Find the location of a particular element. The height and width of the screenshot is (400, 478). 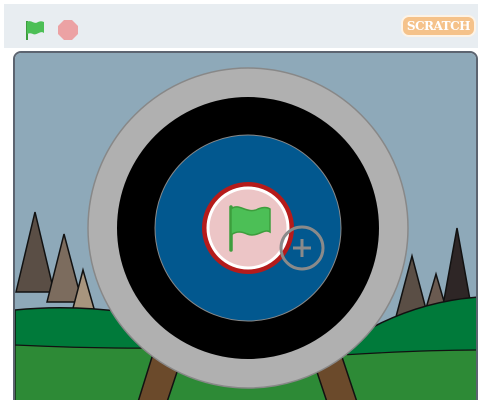

green-flag-overlay is located at coordinates (248, 228).